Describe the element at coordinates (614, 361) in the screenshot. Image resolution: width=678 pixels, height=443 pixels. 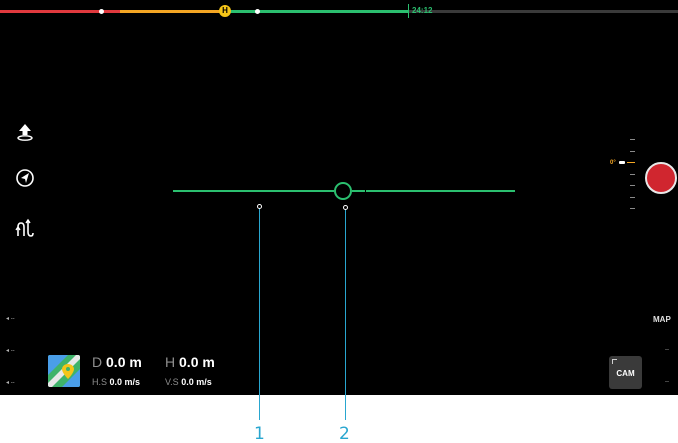
I see `camera-corner-icon` at that location.